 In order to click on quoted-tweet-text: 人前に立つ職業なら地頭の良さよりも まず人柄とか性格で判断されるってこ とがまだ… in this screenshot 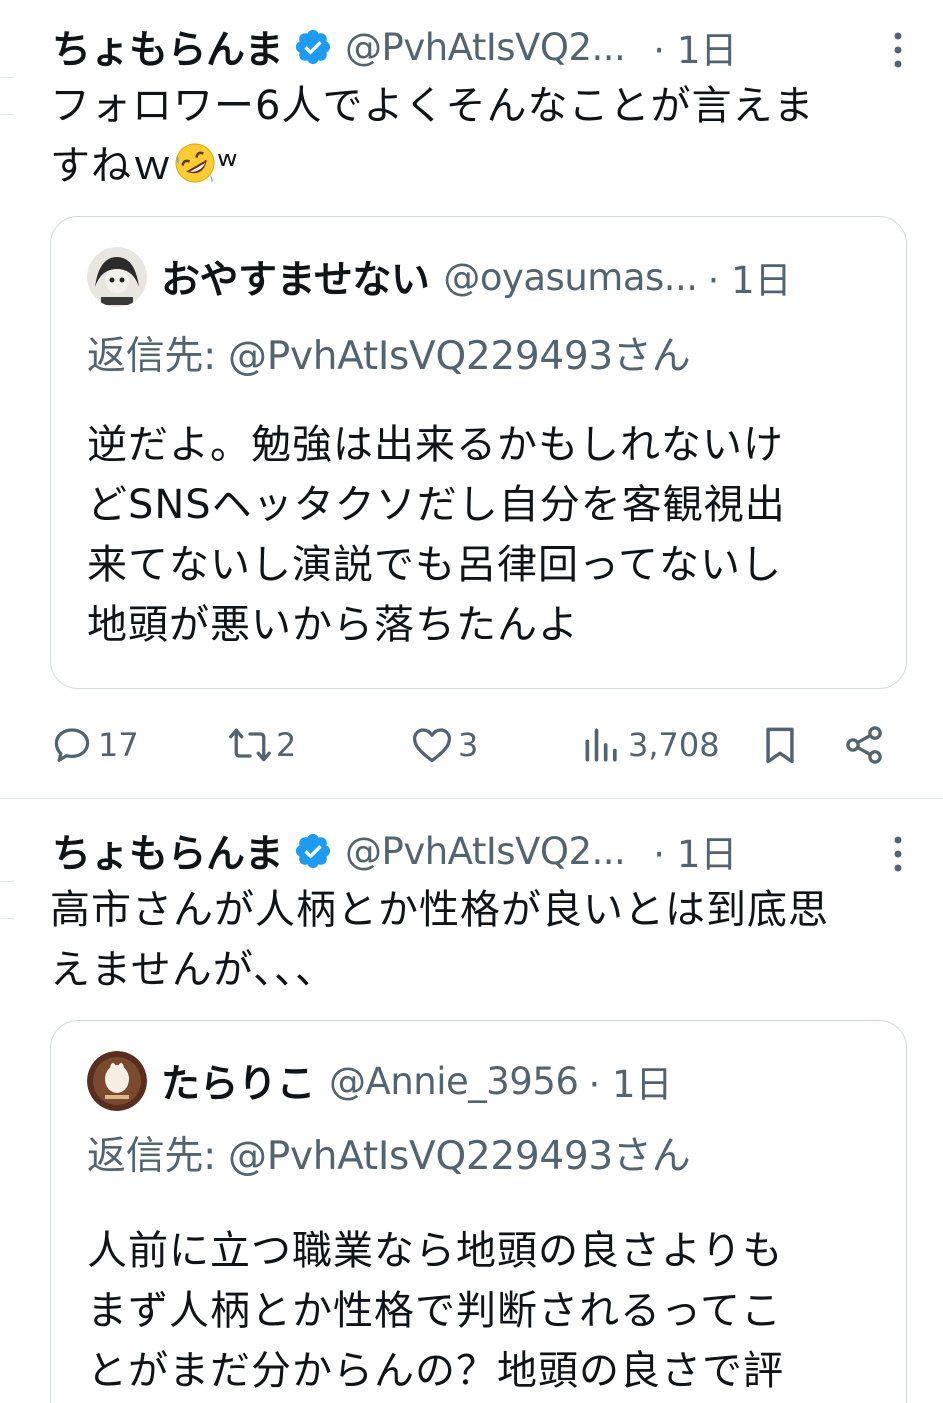, I will do `click(487, 1311)`.